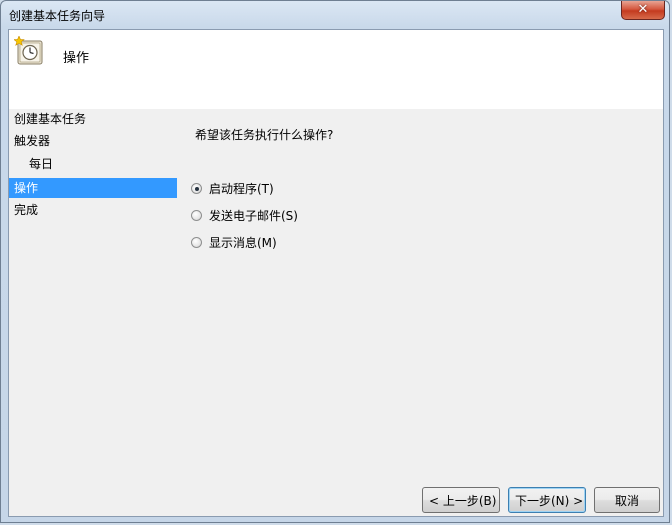 This screenshot has height=525, width=672. What do you see at coordinates (241, 189) in the screenshot?
I see `option-start-program-label: 启动程序(T)` at bounding box center [241, 189].